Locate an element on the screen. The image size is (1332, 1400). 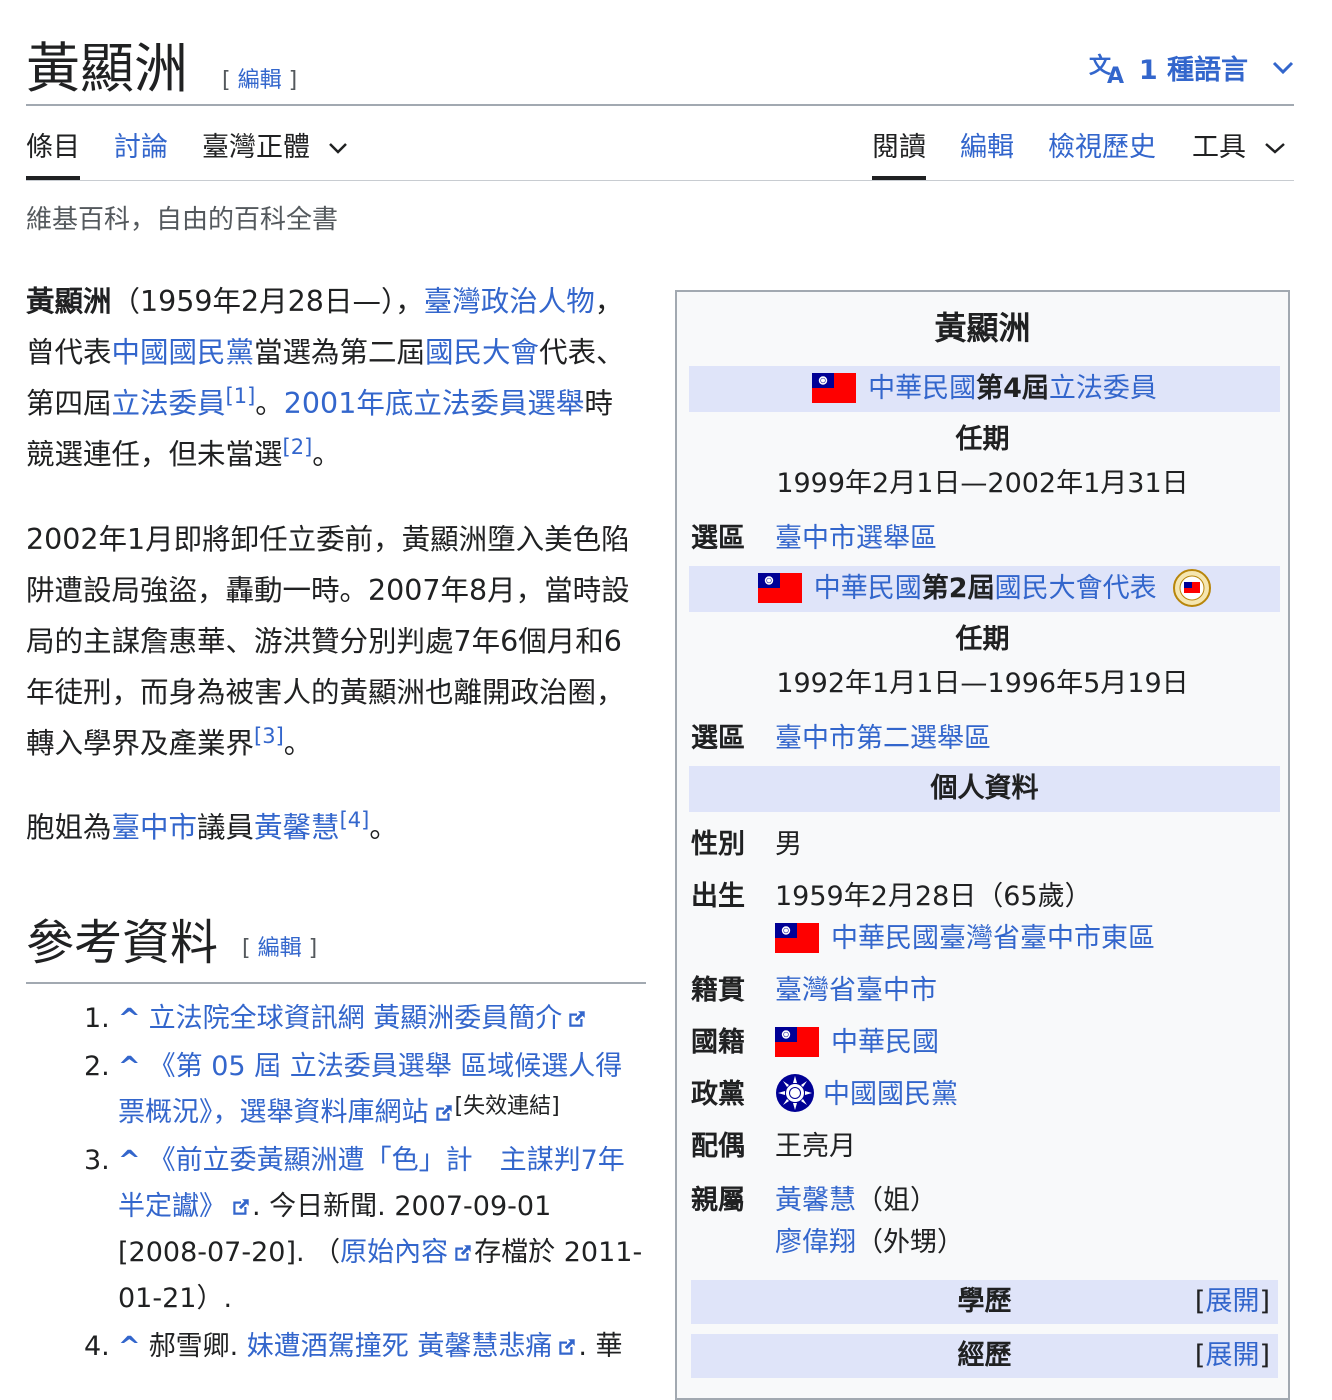
references-edit-section: [ 編輯 ] is located at coordinates (280, 948).